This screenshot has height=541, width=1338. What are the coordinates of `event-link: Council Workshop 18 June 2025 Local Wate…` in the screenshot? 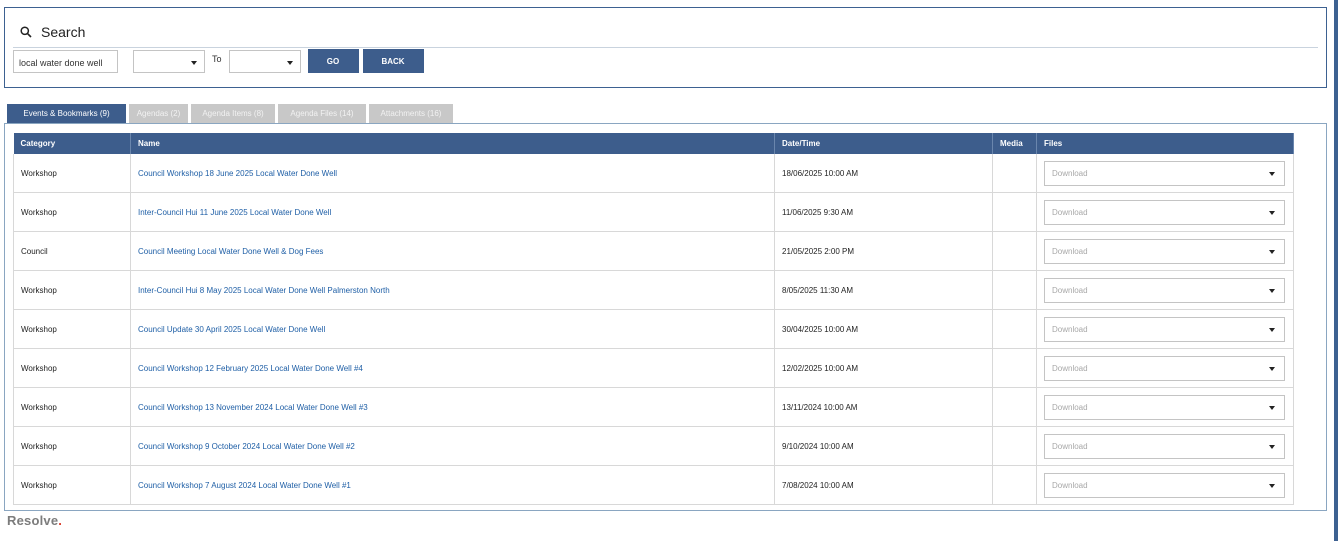 It's located at (237, 173).